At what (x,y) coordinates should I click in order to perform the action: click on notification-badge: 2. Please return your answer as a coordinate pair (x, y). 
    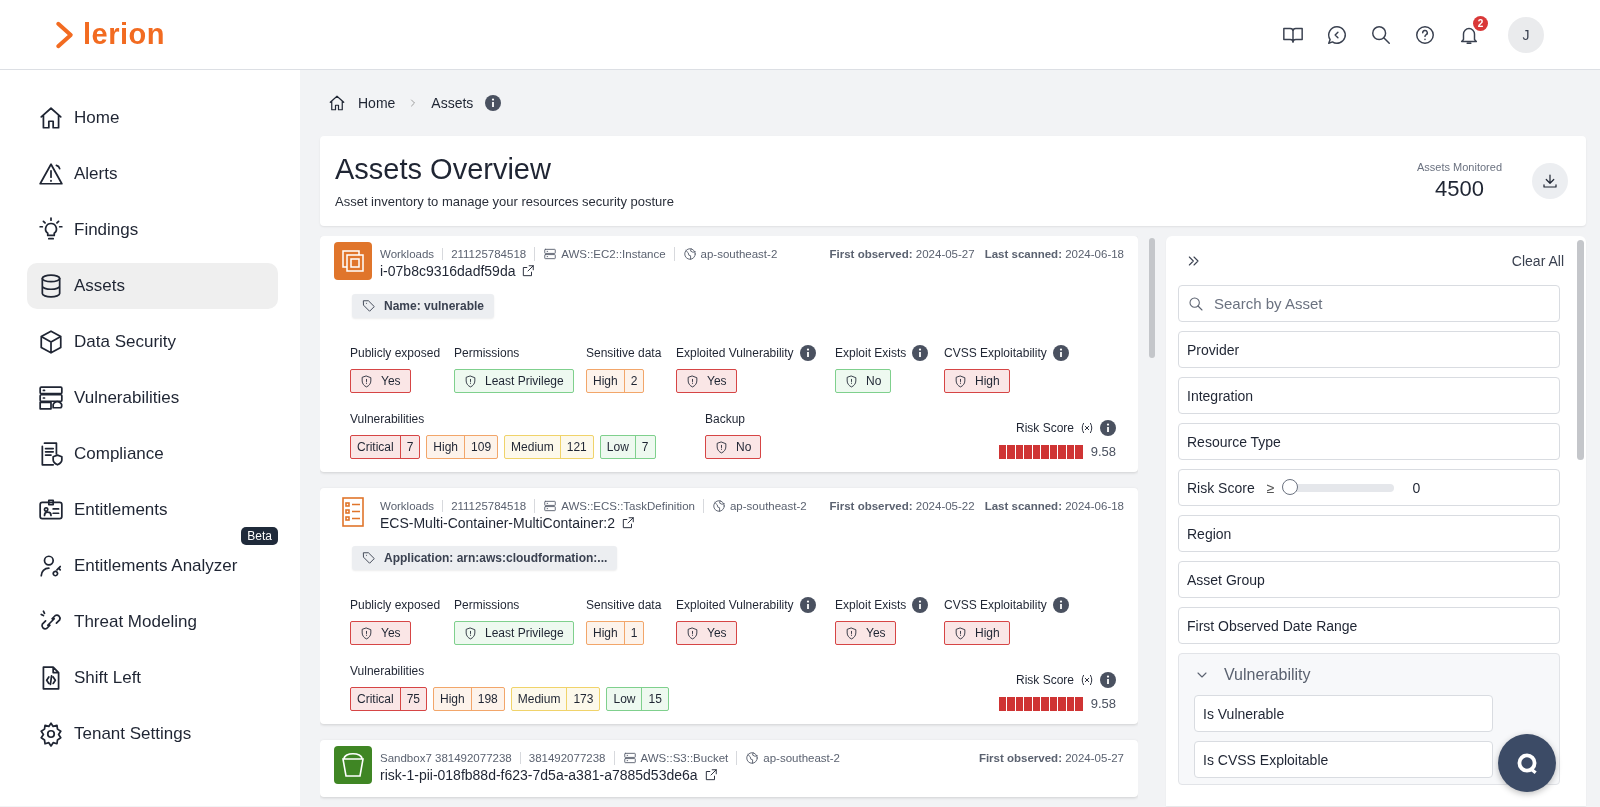
    Looking at the image, I should click on (1480, 23).